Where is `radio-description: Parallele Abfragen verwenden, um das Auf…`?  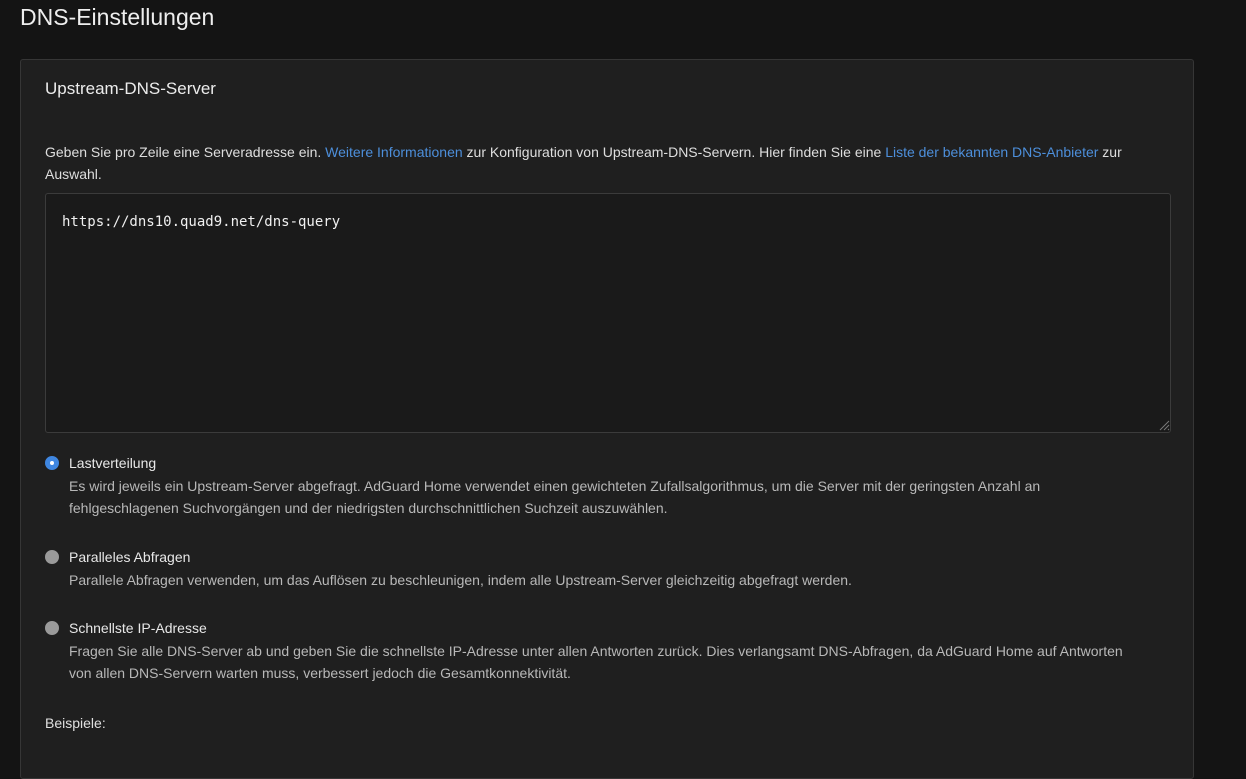
radio-description: Parallele Abfragen verwenden, um das Auf… is located at coordinates (460, 580).